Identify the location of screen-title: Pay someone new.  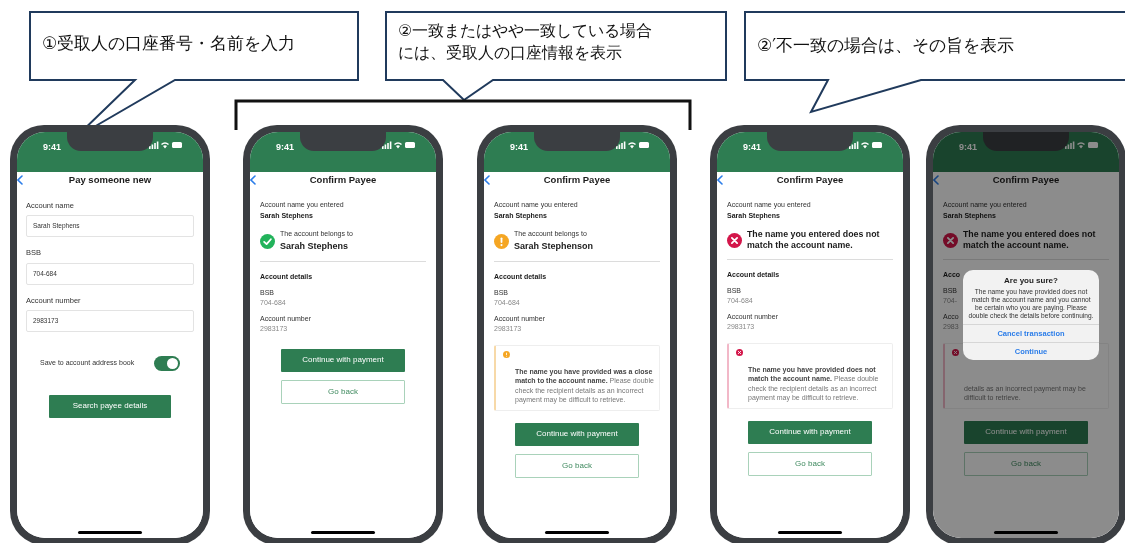
(110, 179).